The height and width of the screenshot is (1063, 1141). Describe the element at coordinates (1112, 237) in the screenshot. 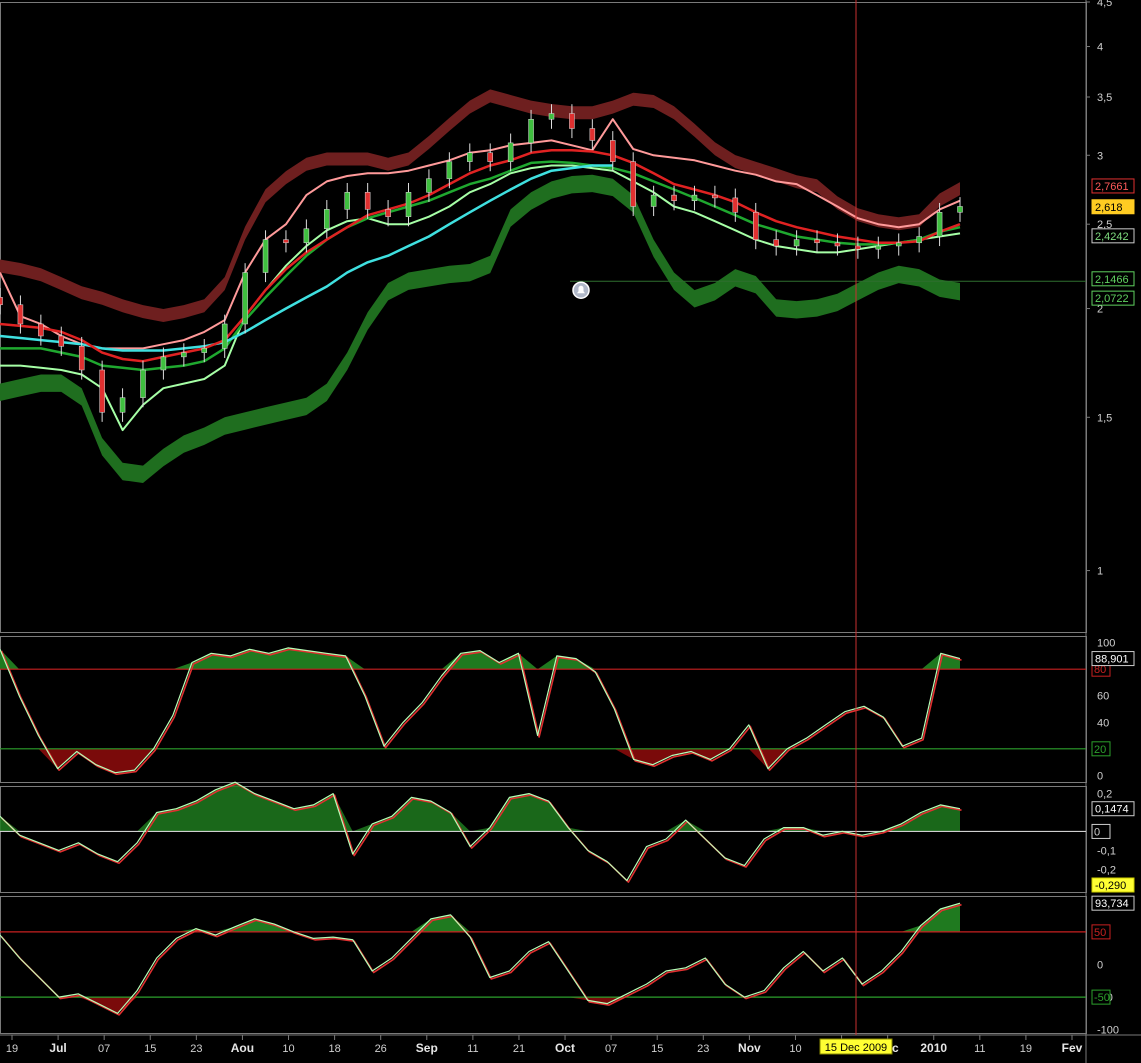

I see `price-label-text: 2,4242` at that location.